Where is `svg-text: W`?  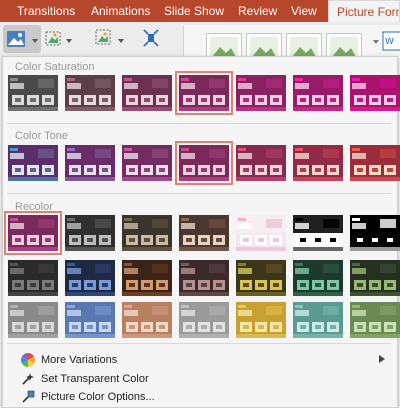
svg-text: W is located at coordinates (389, 42).